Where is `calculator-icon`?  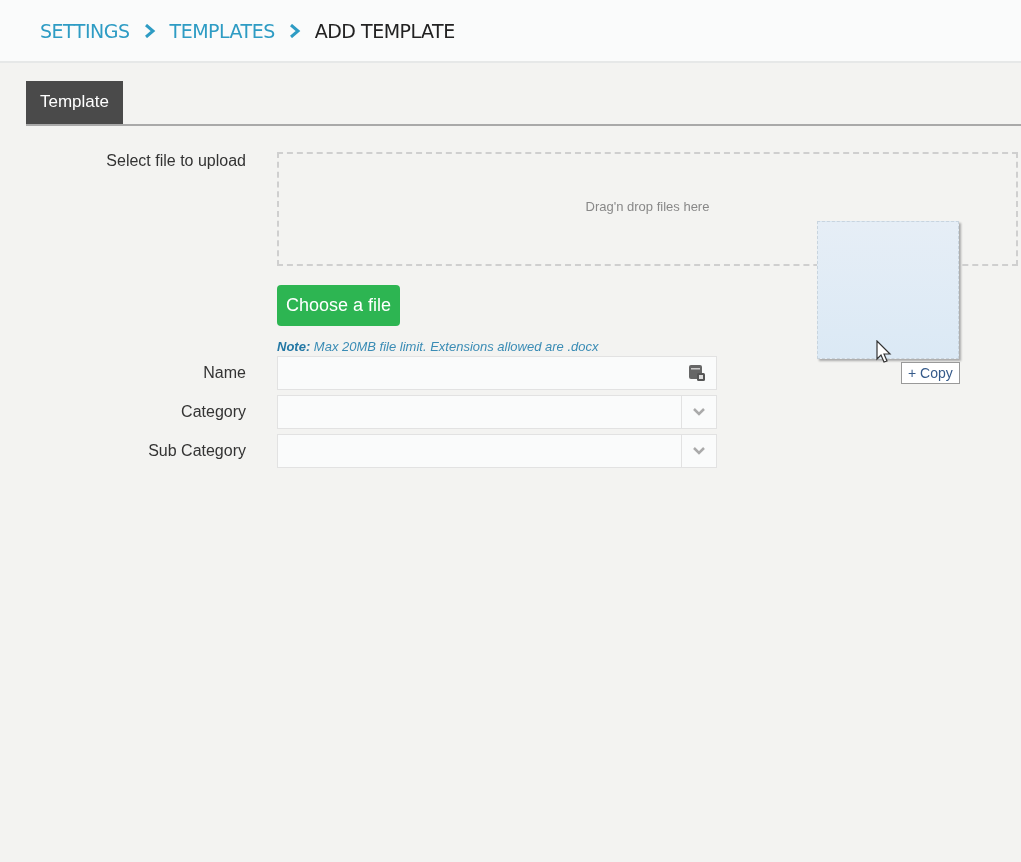
calculator-icon is located at coordinates (697, 373).